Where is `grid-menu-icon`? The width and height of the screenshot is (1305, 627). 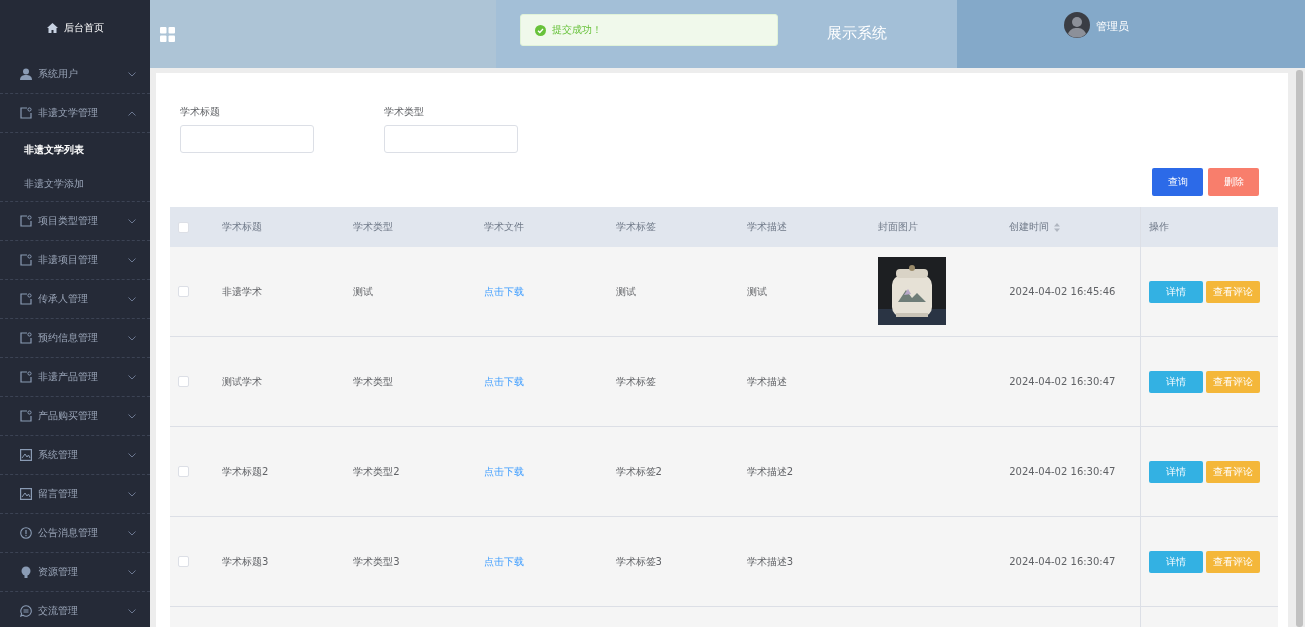
grid-menu-icon is located at coordinates (167, 34).